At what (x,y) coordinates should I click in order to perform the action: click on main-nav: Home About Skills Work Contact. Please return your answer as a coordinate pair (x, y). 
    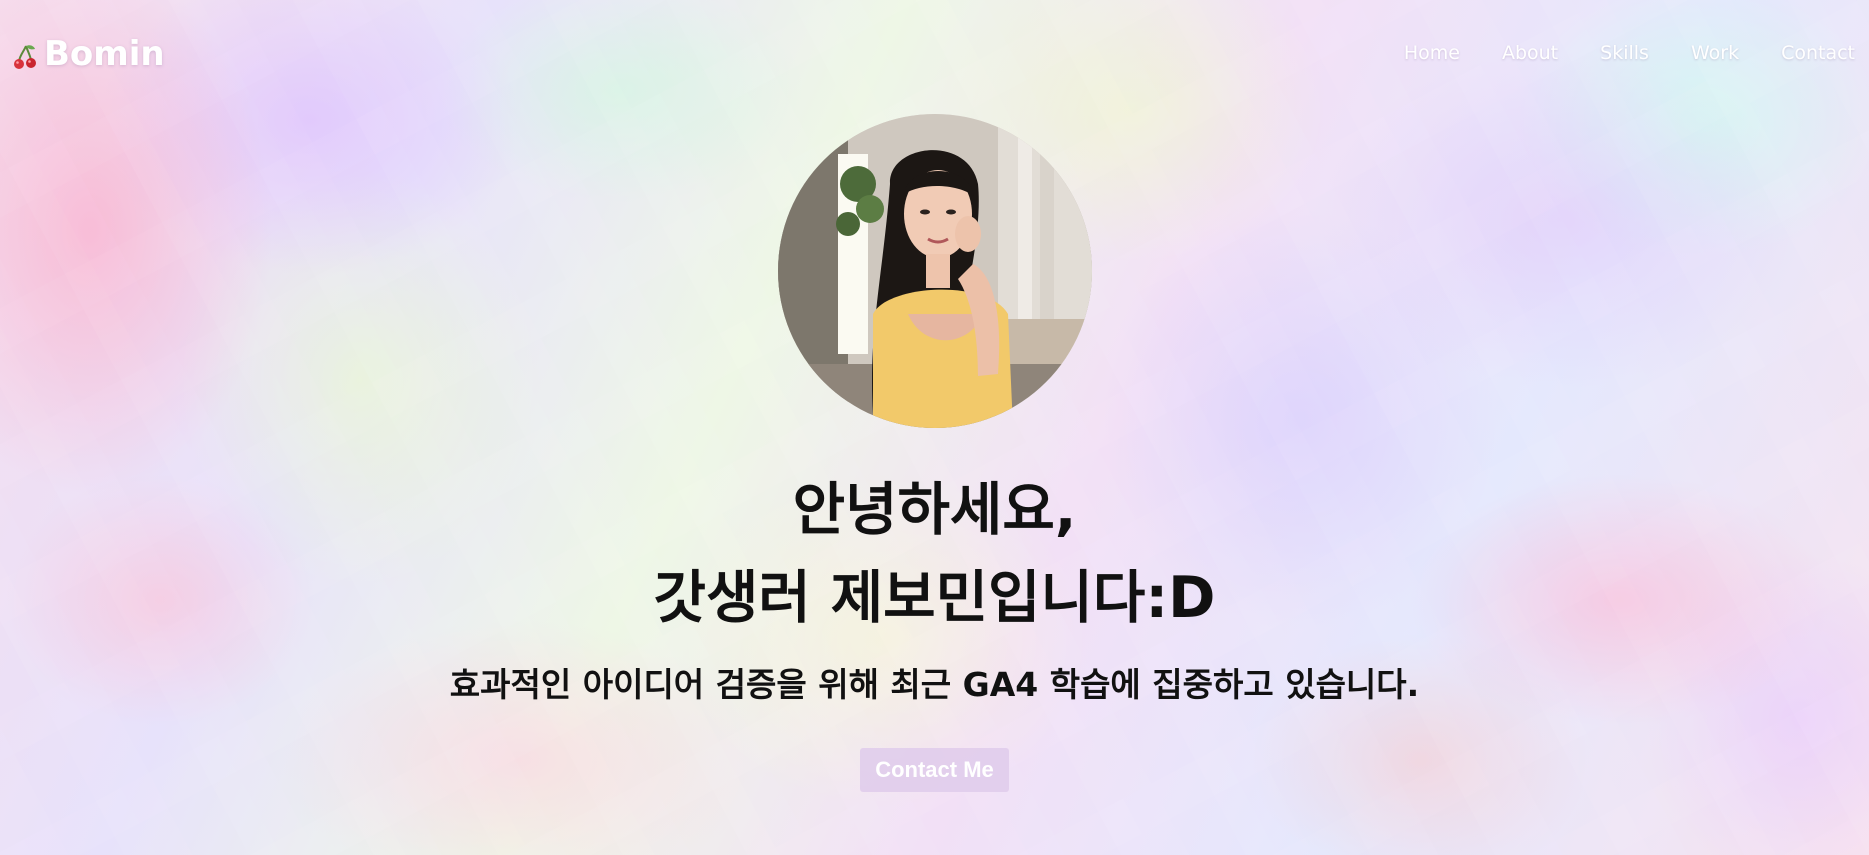
    Looking at the image, I should click on (1629, 53).